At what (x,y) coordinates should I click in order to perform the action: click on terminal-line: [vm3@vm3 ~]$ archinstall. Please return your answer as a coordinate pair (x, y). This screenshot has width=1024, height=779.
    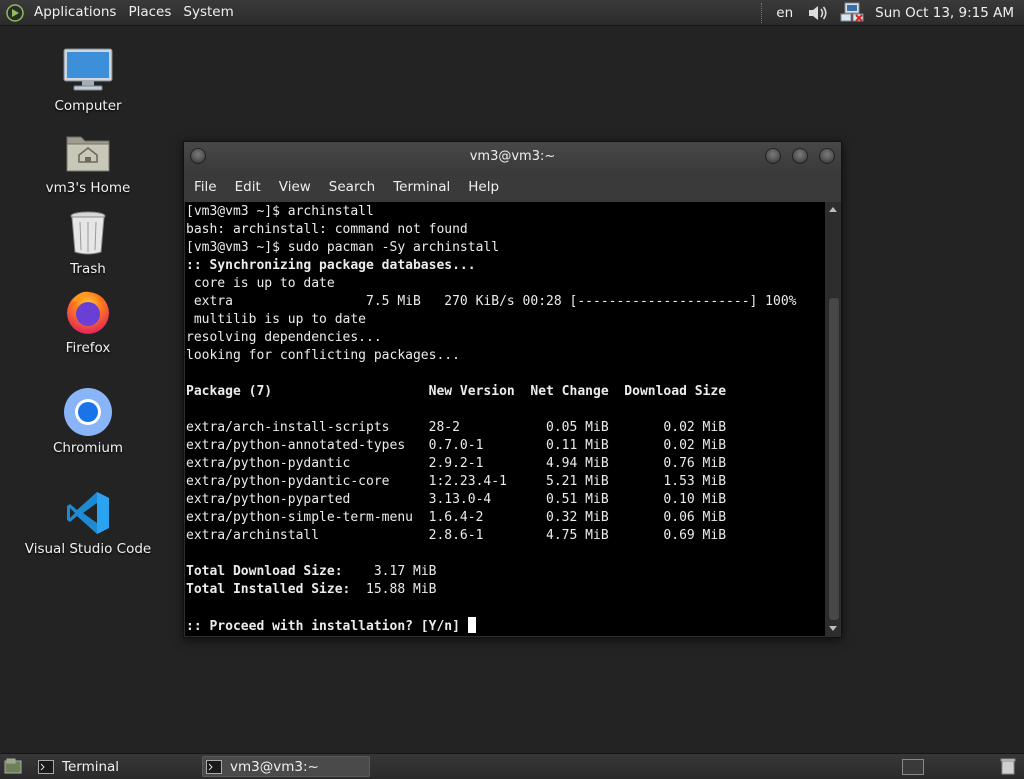
    Looking at the image, I should click on (280, 211).